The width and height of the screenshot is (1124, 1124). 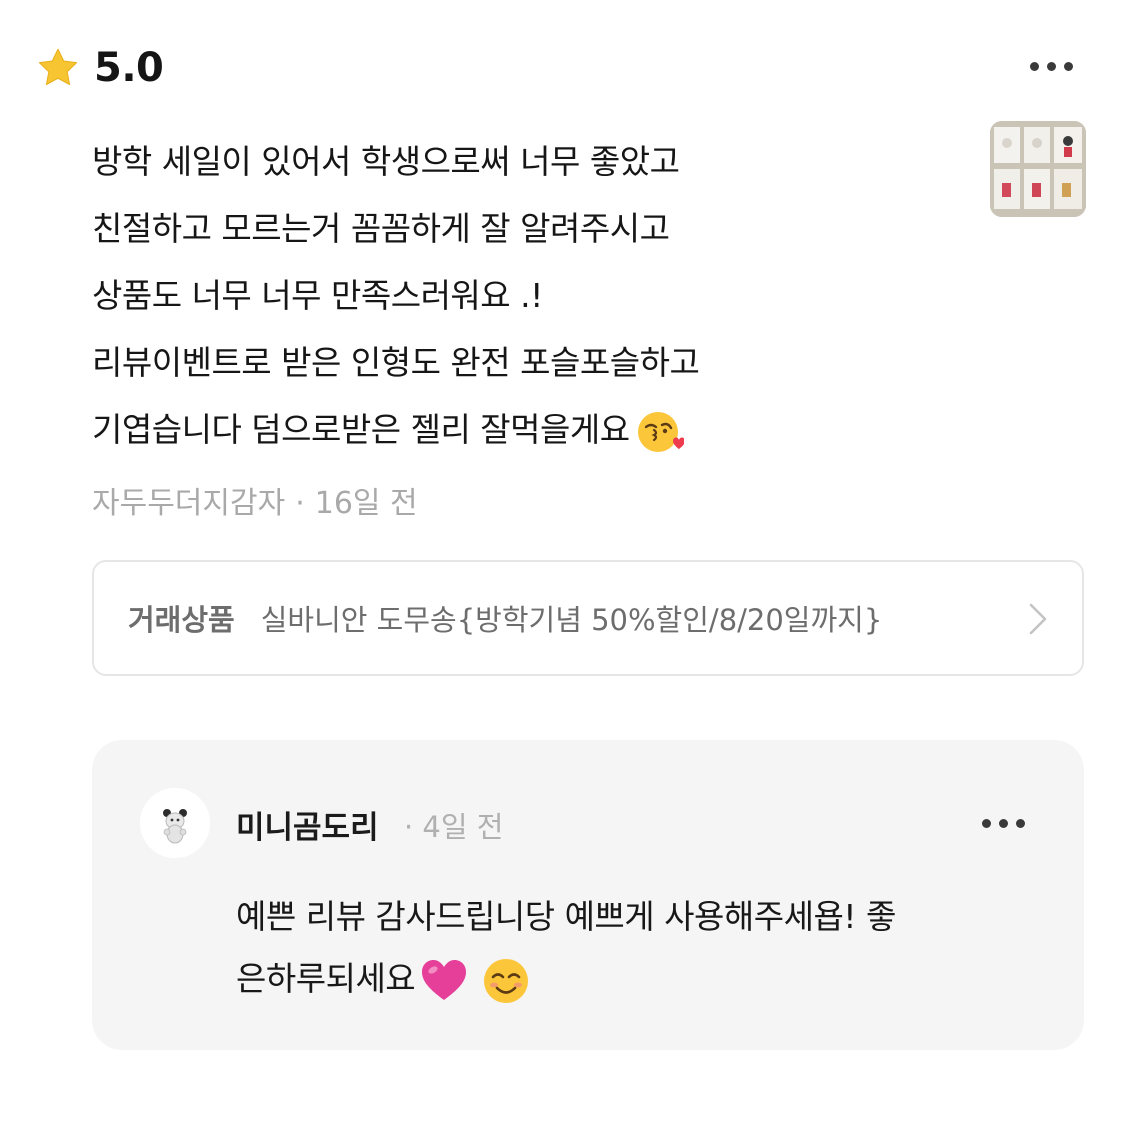 What do you see at coordinates (646, 979) in the screenshot?
I see `reply-line-last: 은하루되세요` at bounding box center [646, 979].